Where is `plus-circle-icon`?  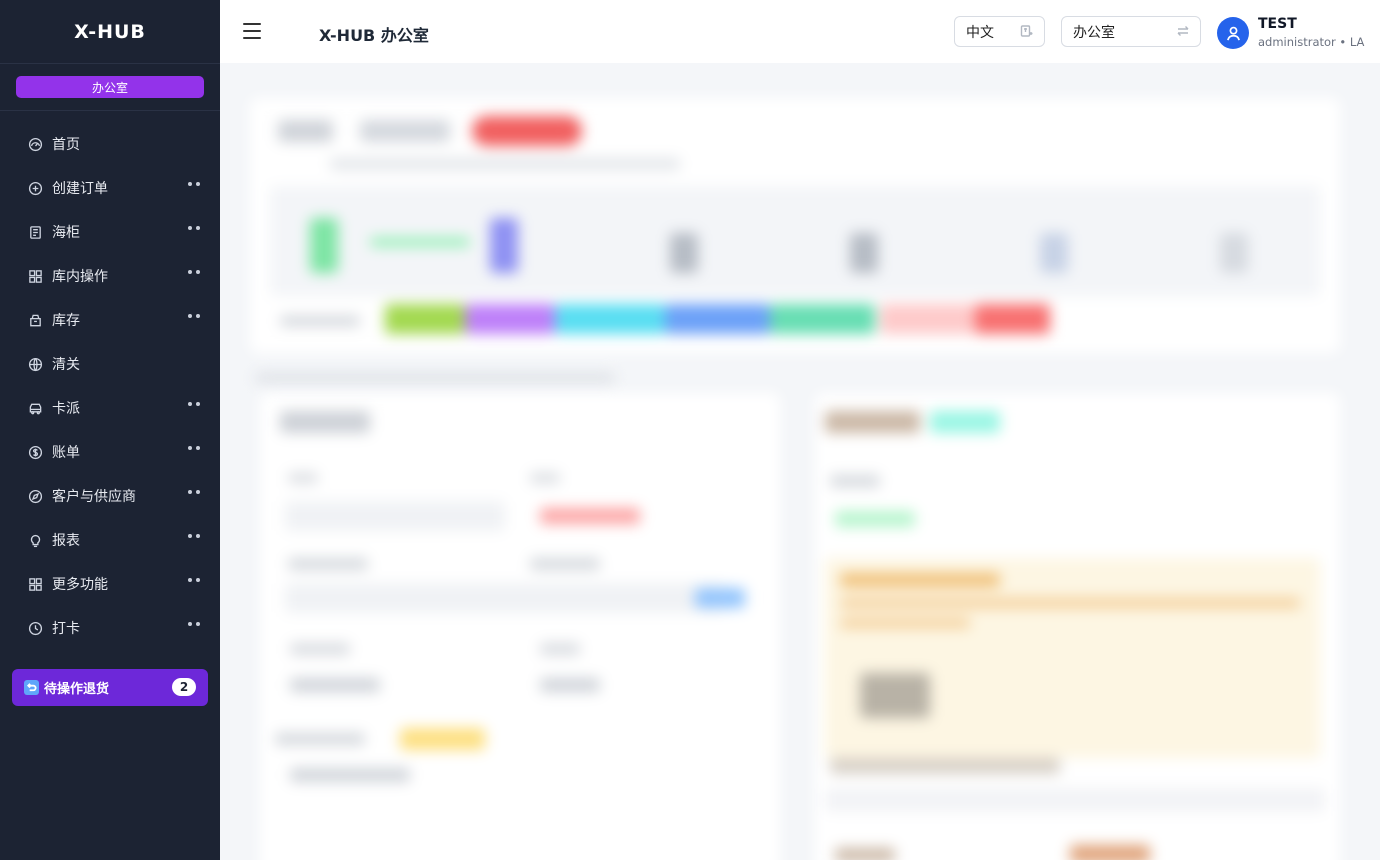 plus-circle-icon is located at coordinates (35, 188).